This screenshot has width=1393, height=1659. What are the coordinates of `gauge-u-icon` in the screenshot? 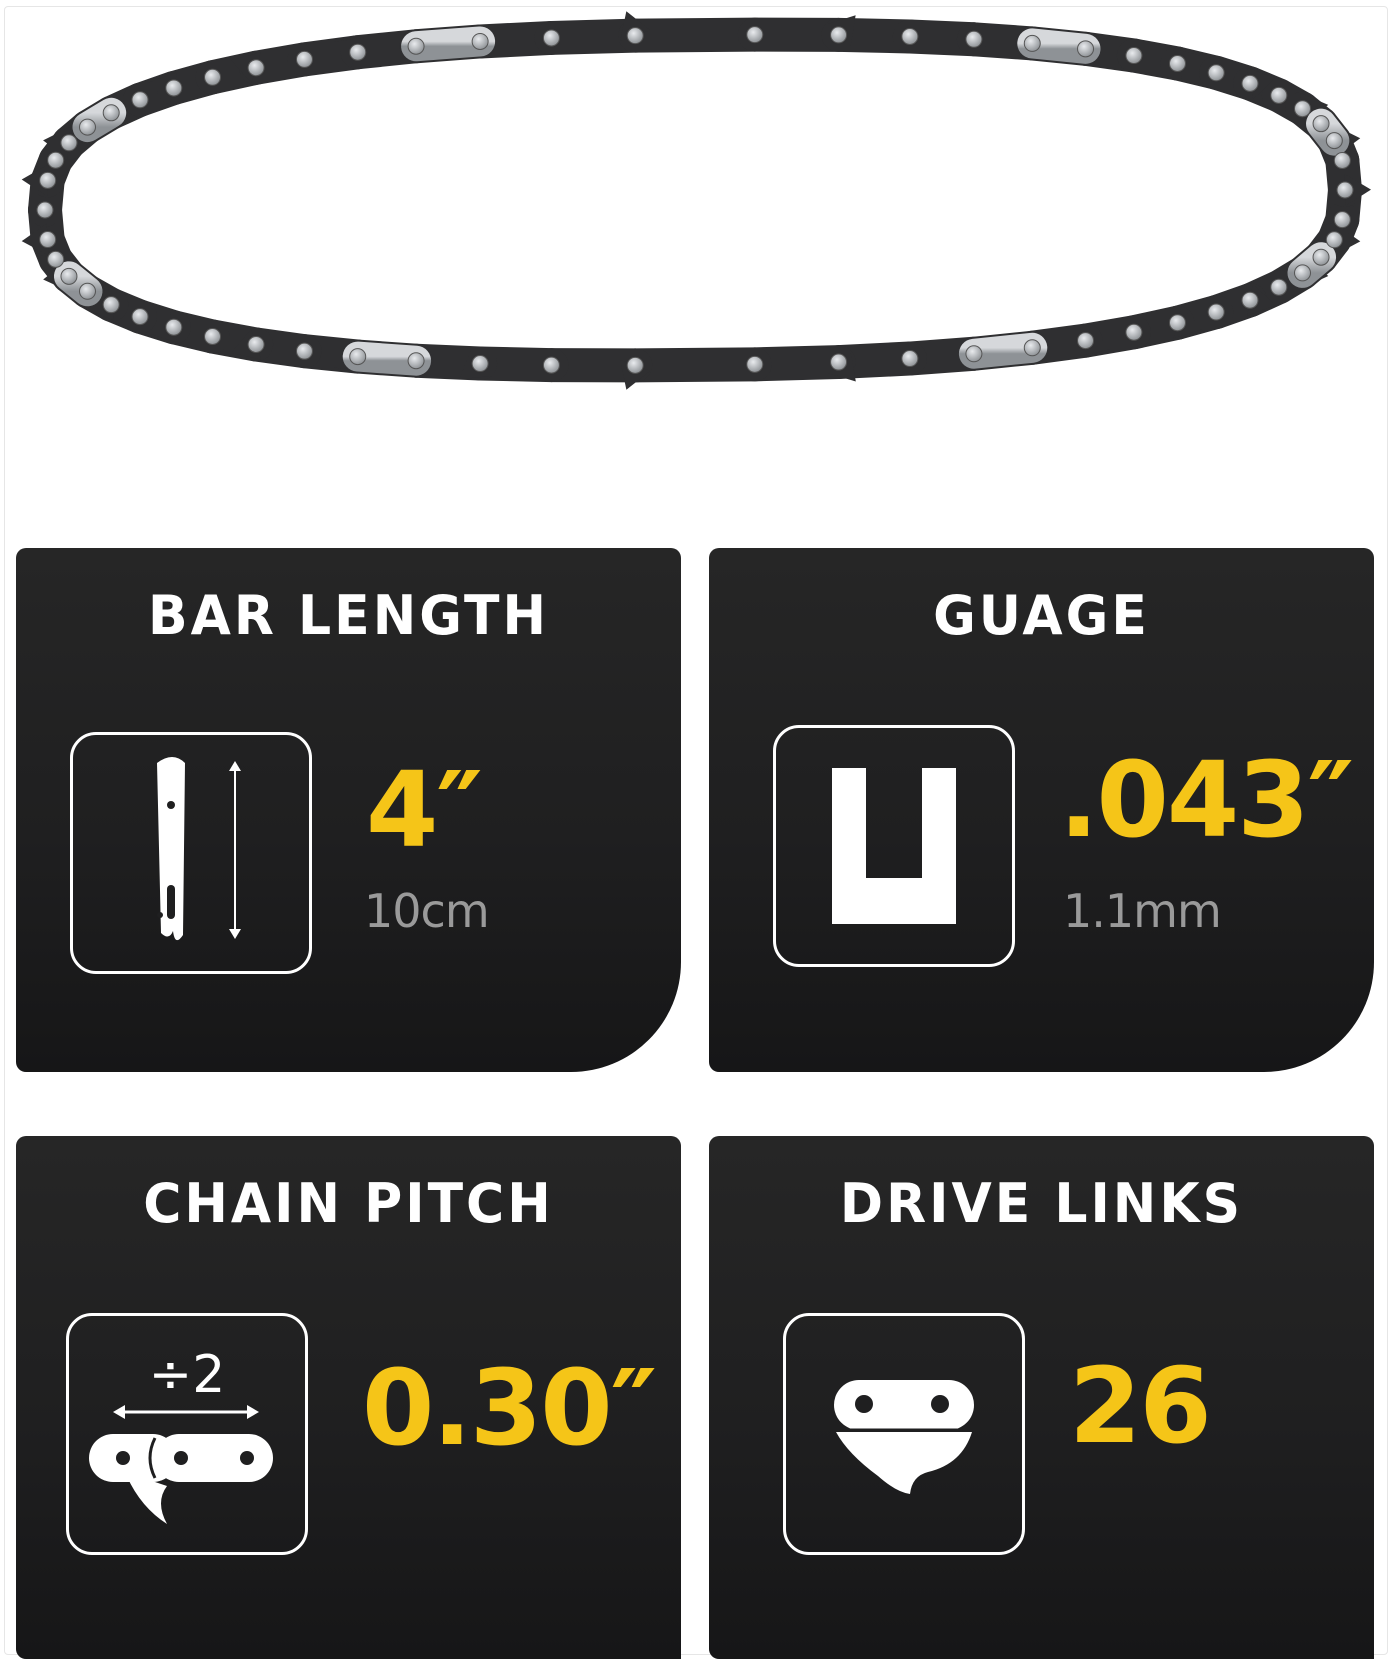 It's located at (894, 846).